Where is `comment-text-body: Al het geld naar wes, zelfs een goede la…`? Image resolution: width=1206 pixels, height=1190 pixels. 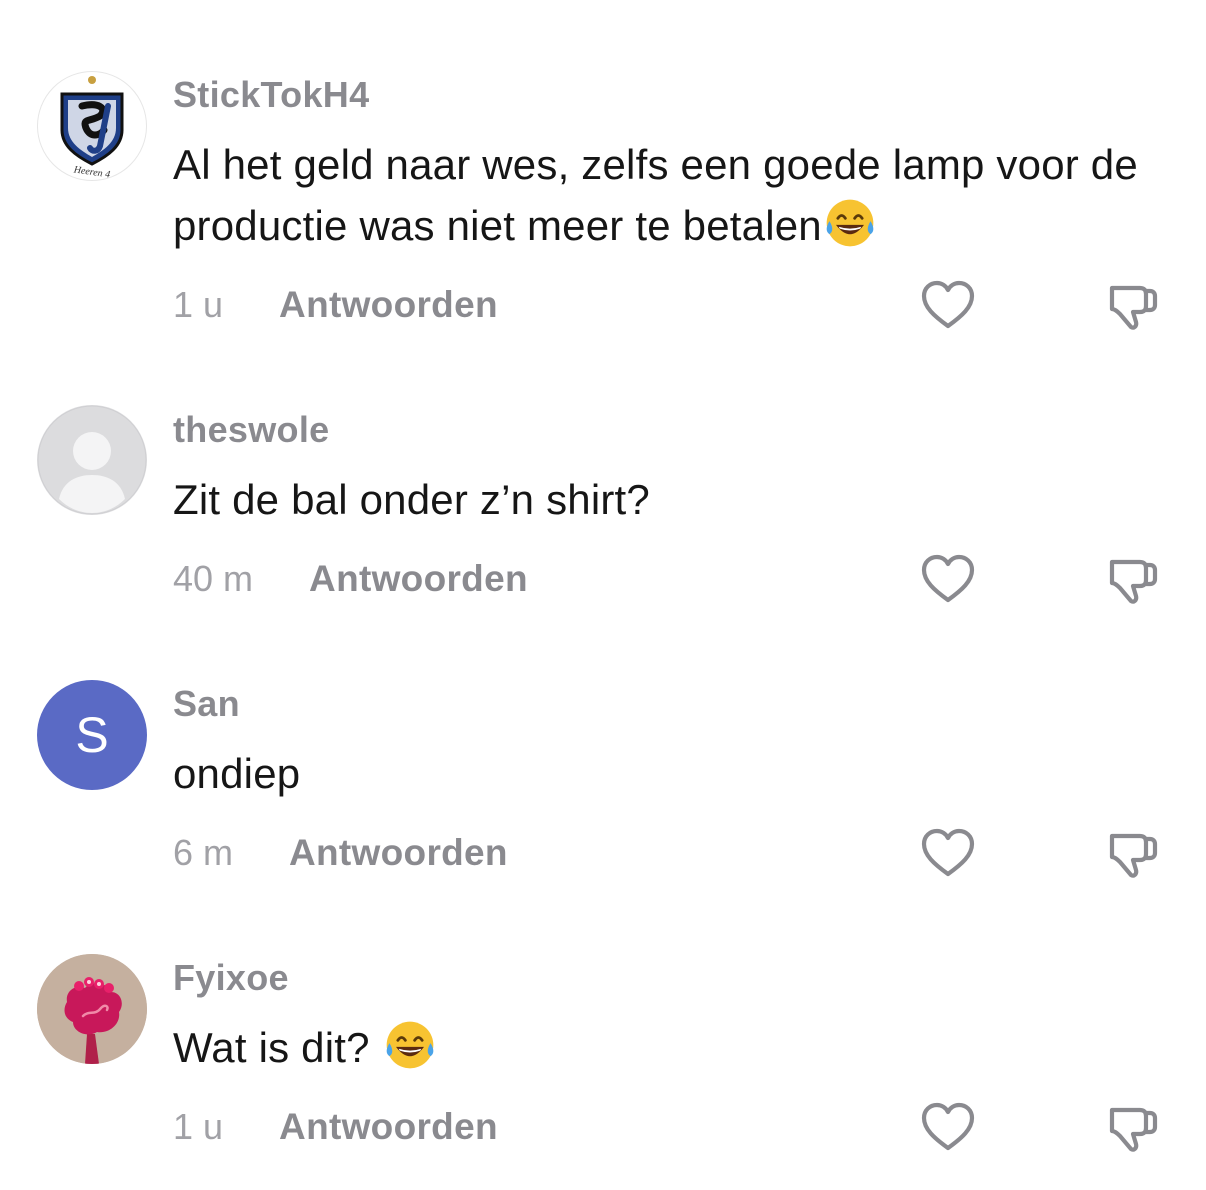
comment-text-body: Al het geld naar wes, zelfs een goede la… is located at coordinates (655, 195).